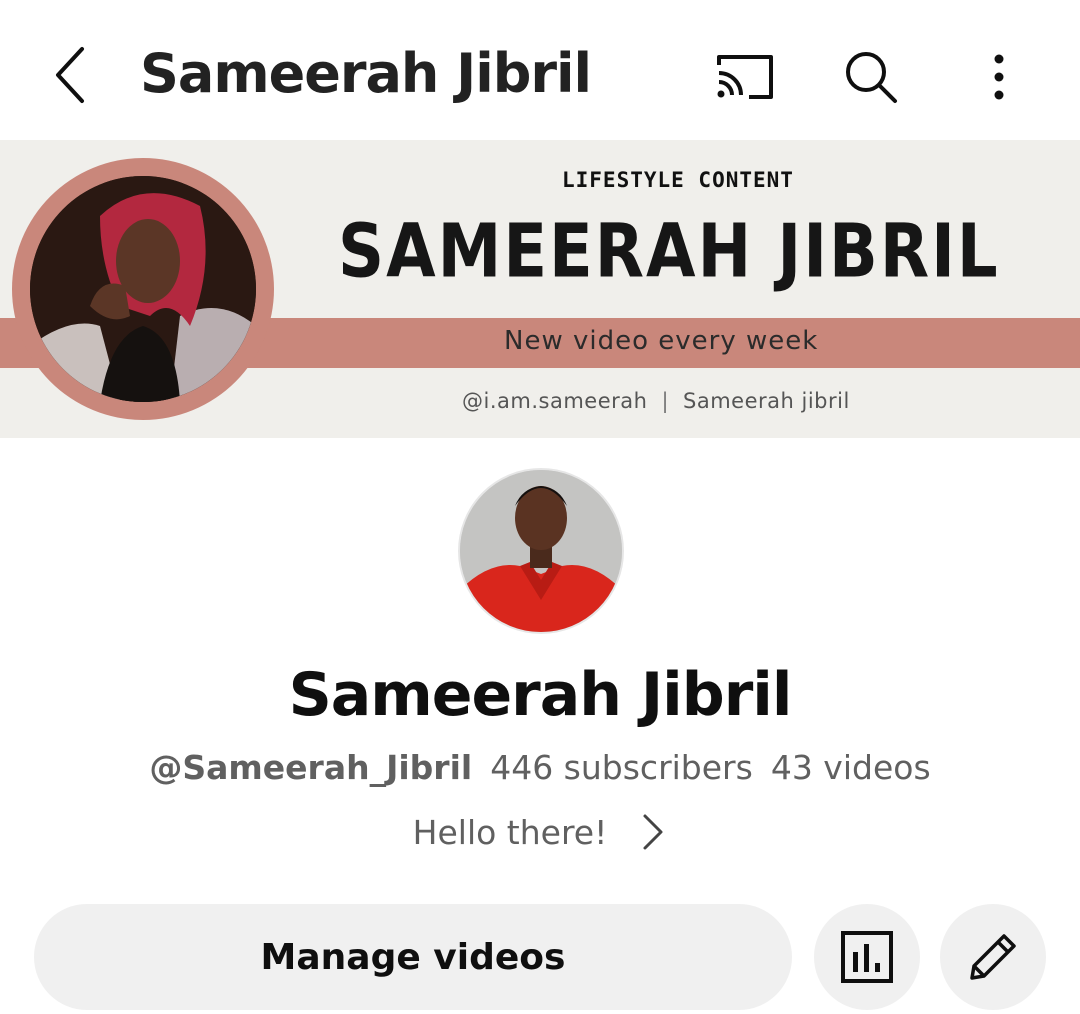 The height and width of the screenshot is (1014, 1080). I want to click on pencil-edit-icon, so click(993, 957).